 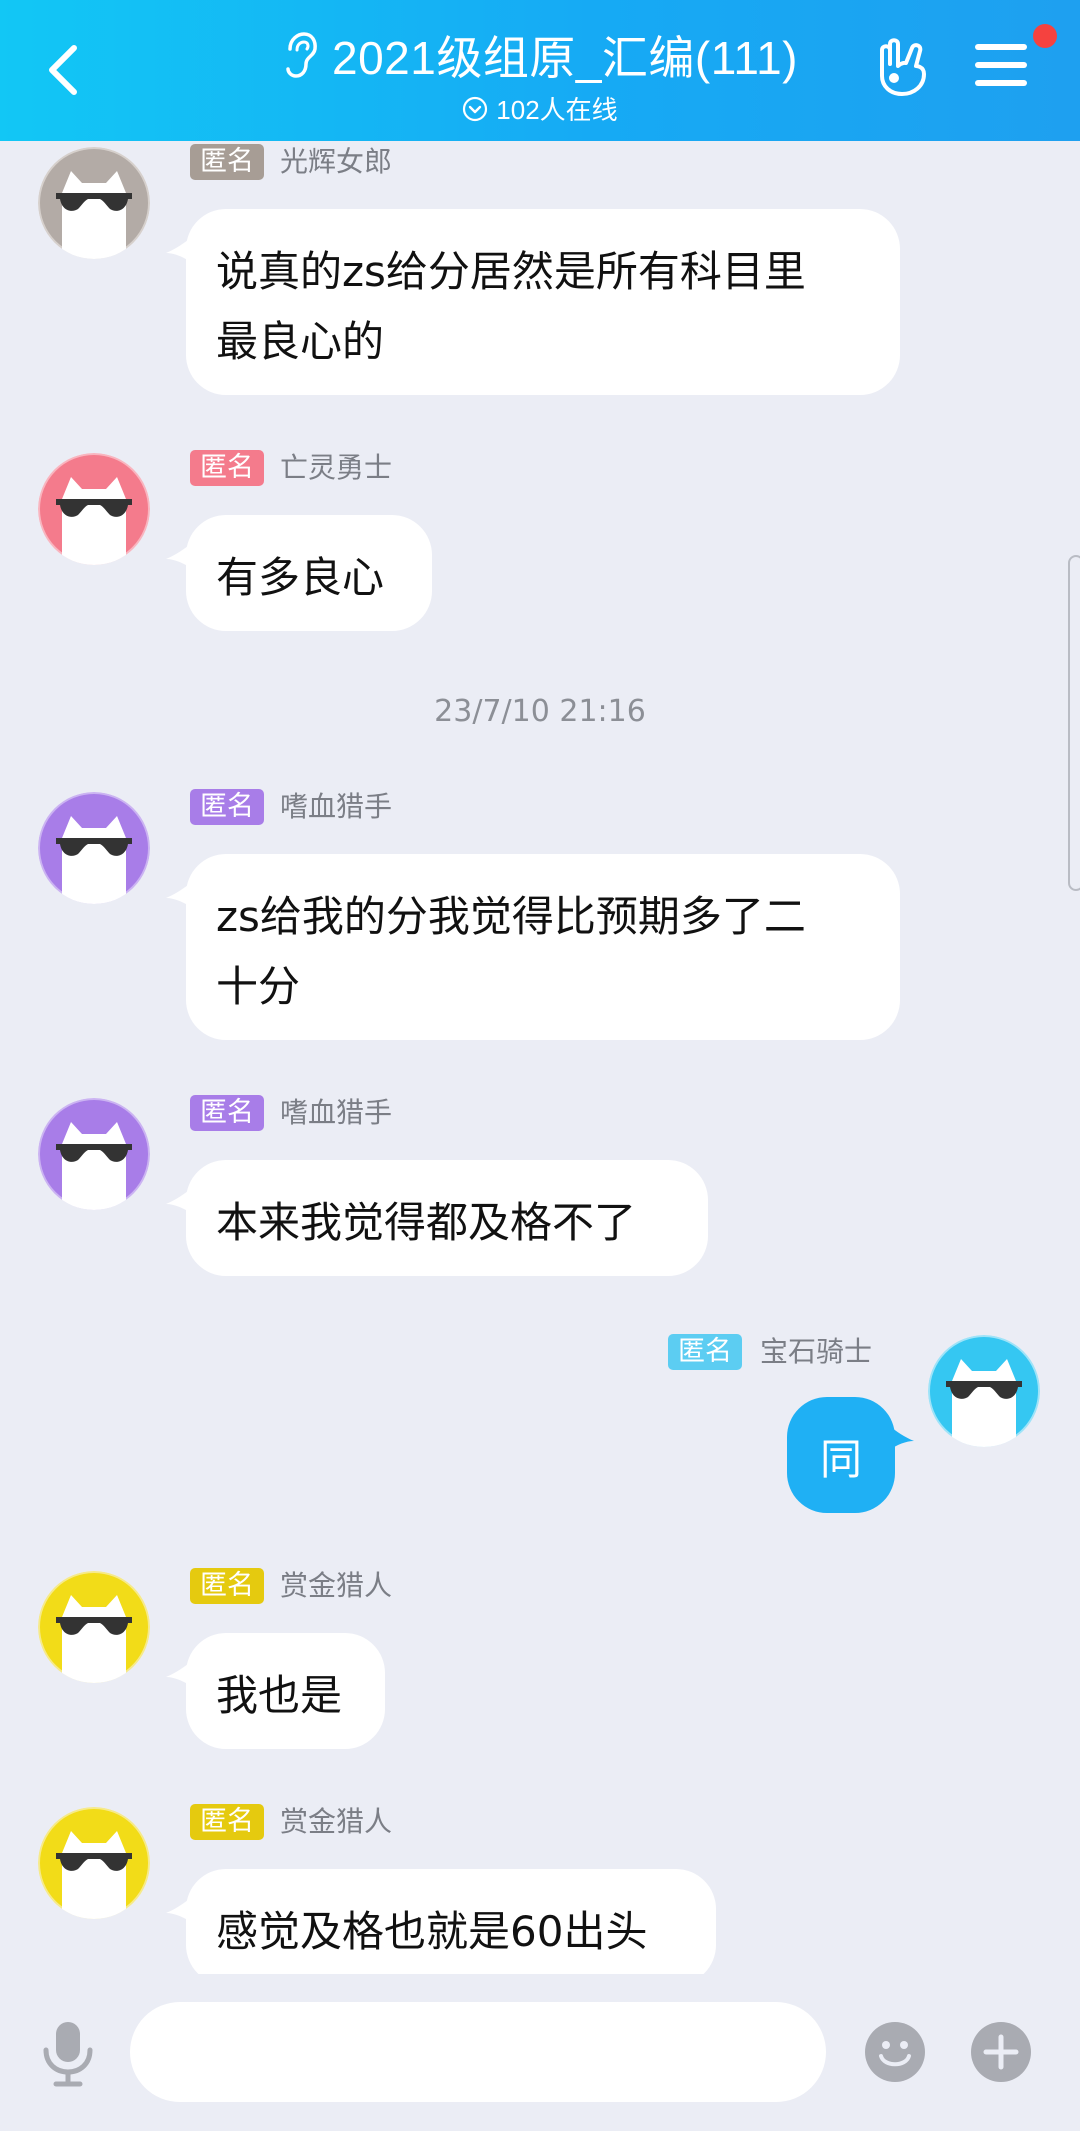 I want to click on message-text: 十分, so click(x=258, y=986).